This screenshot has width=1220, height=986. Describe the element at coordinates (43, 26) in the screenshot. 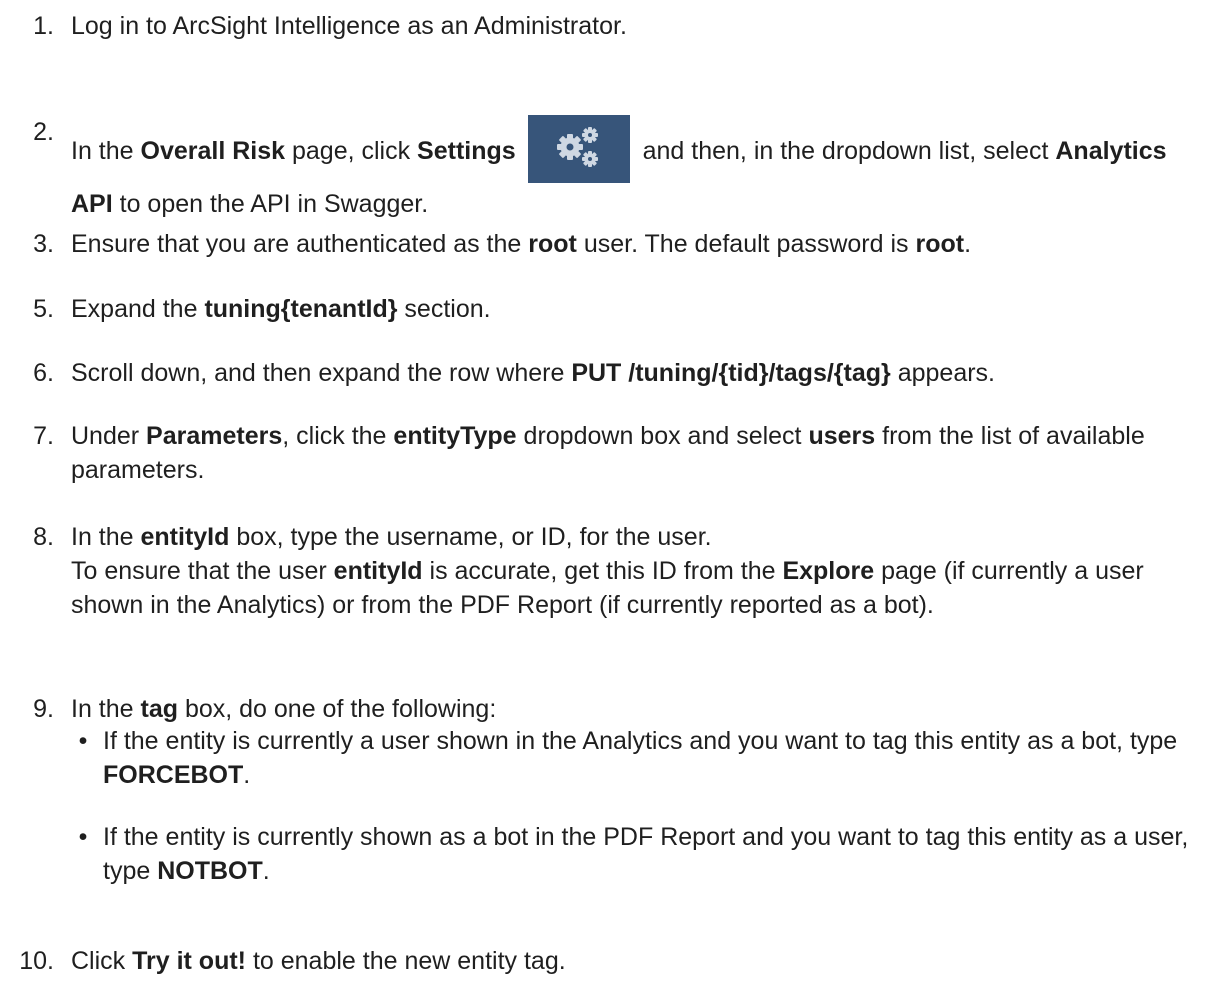

I see `step-number: 1.` at that location.